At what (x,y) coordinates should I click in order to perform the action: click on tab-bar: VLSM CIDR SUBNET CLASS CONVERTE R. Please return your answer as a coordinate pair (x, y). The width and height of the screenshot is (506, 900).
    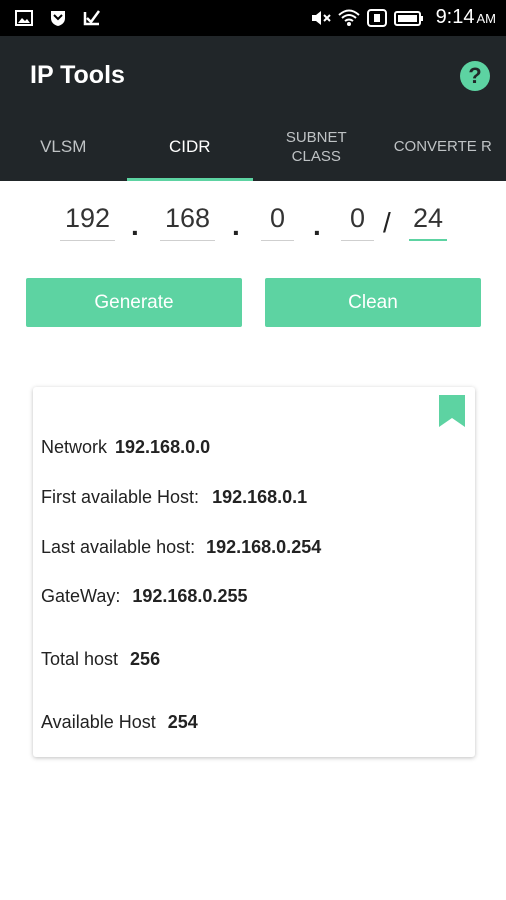
    Looking at the image, I should click on (253, 146).